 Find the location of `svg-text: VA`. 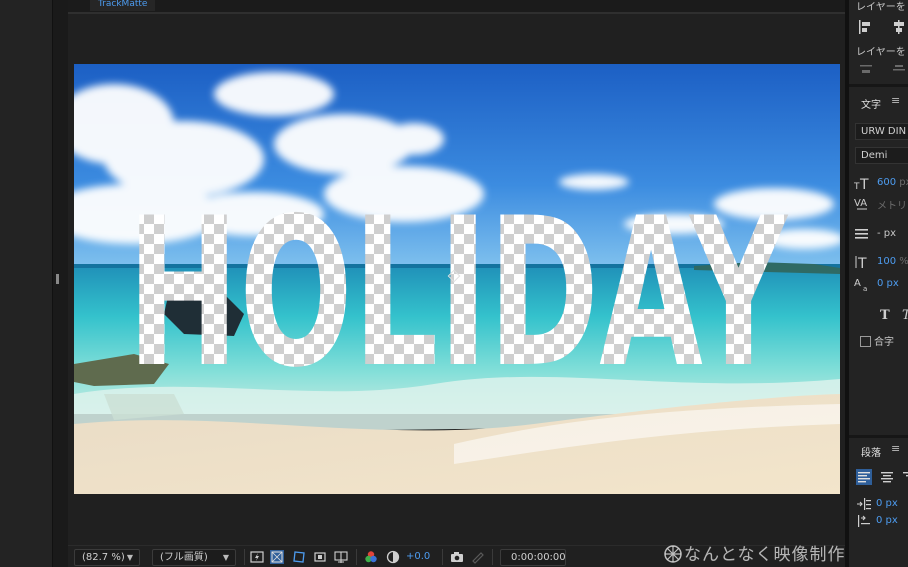

svg-text: VA is located at coordinates (860, 203).